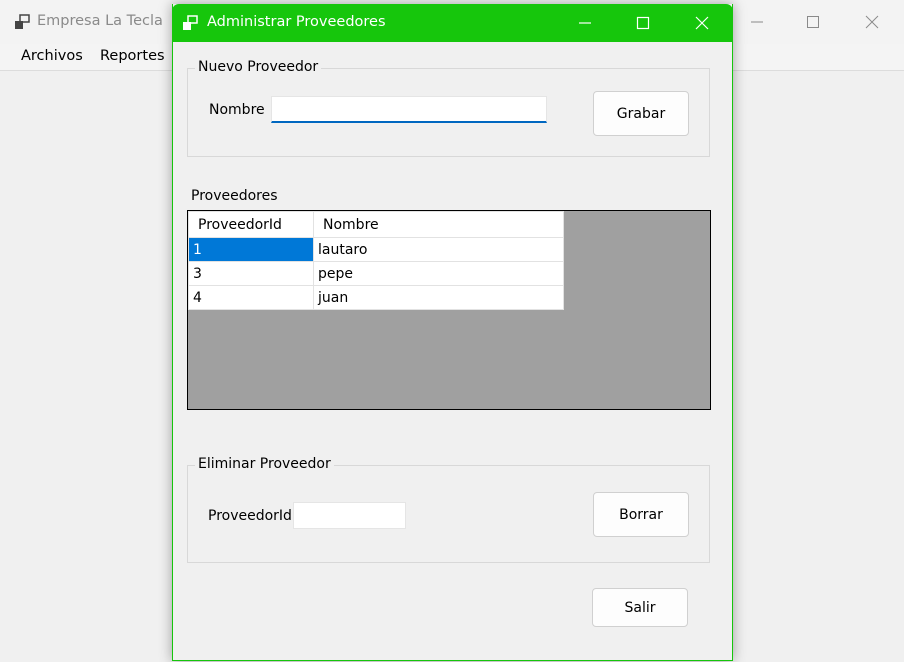  Describe the element at coordinates (452, 23) in the screenshot. I see `dialog-titlebar: Administrar Proveedores` at that location.